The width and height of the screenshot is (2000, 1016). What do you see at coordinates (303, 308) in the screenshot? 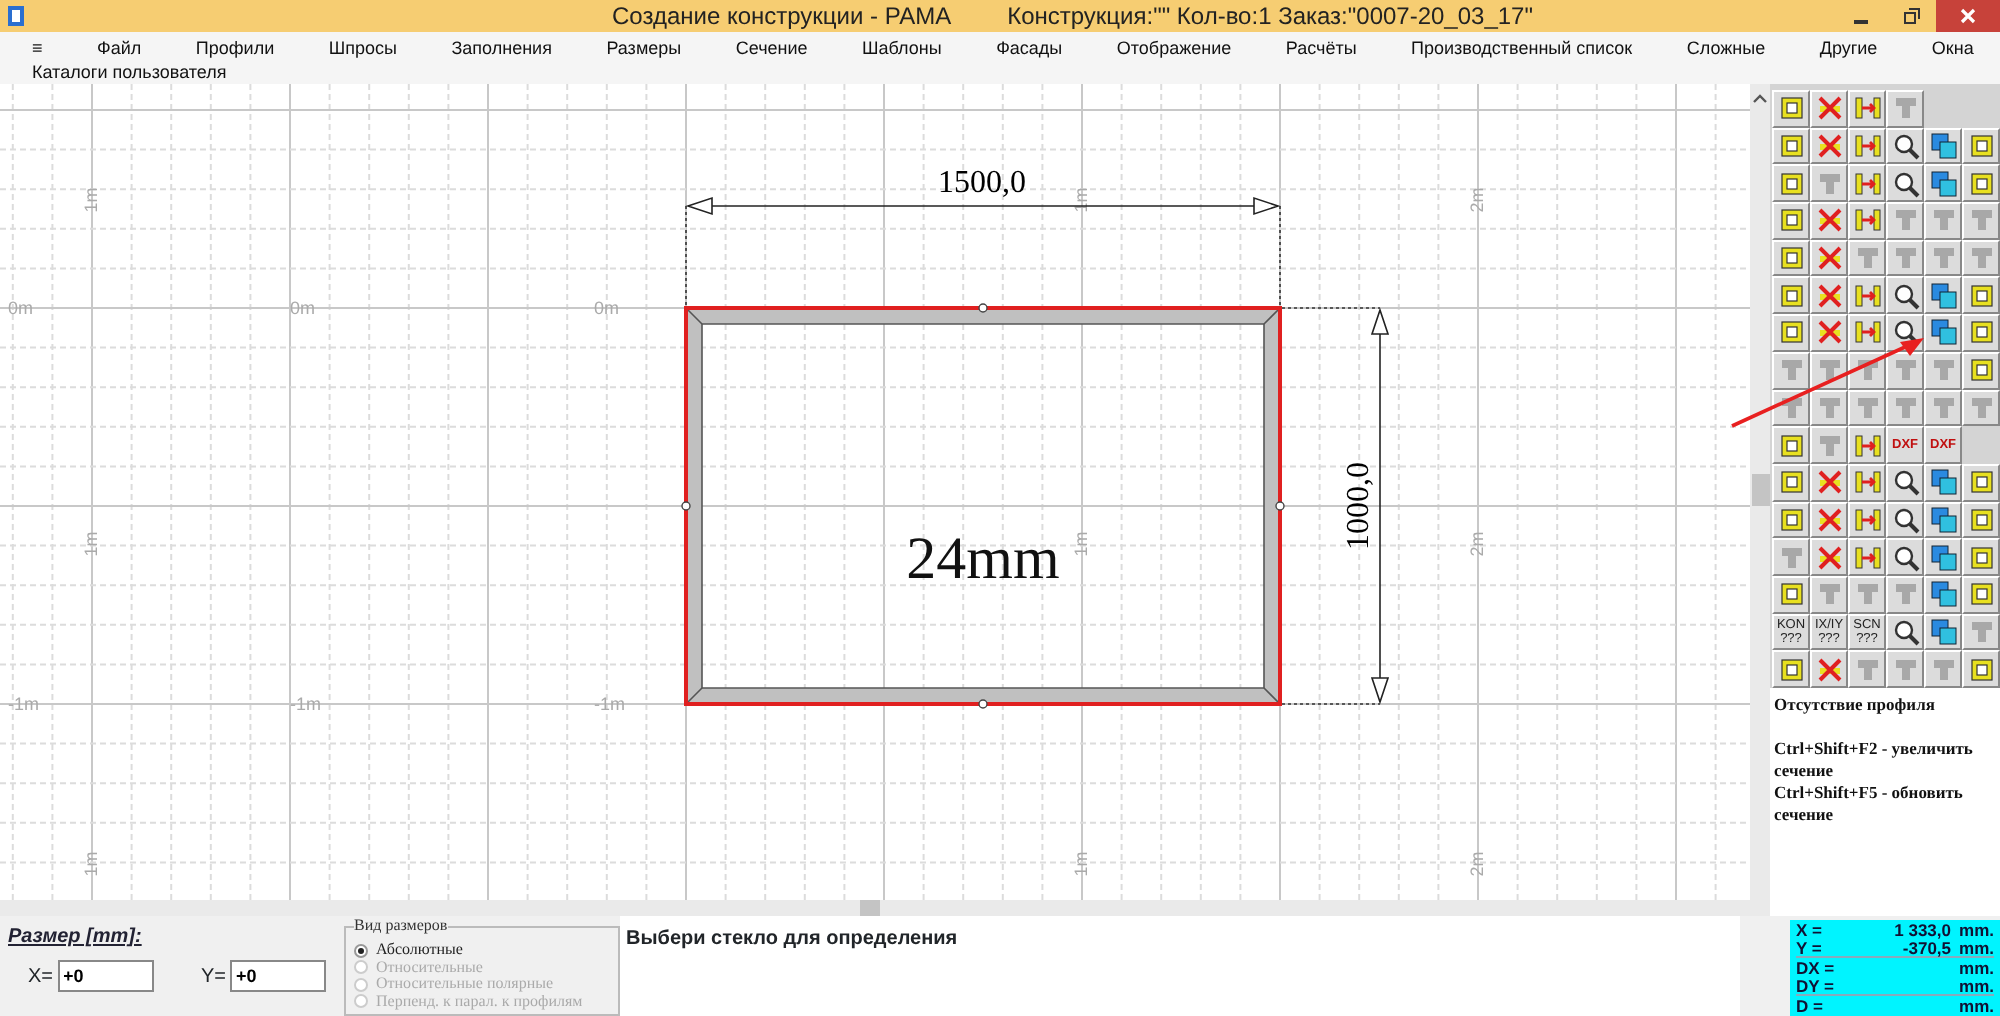
I see `ruler-label: 0m` at bounding box center [303, 308].